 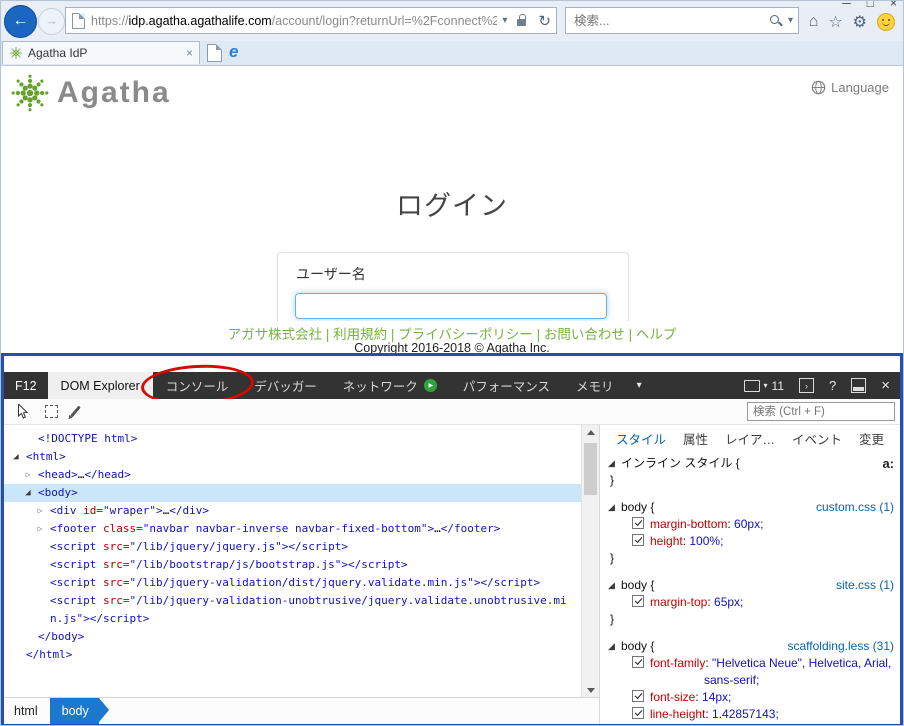 I want to click on style-rule-header: ◢ a: インライン スタイル {, so click(x=751, y=463).